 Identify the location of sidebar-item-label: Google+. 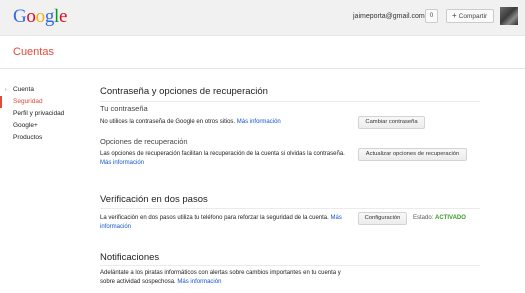
(25, 125).